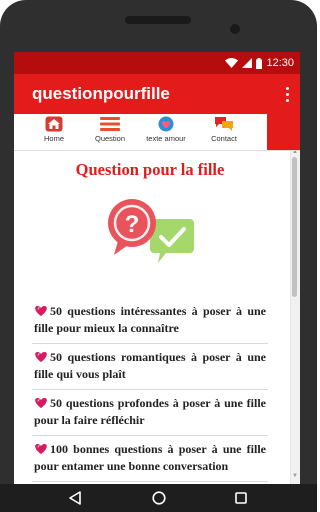 This screenshot has height=512, width=320. Describe the element at coordinates (283, 132) in the screenshot. I see `tab-bar-accent` at that location.